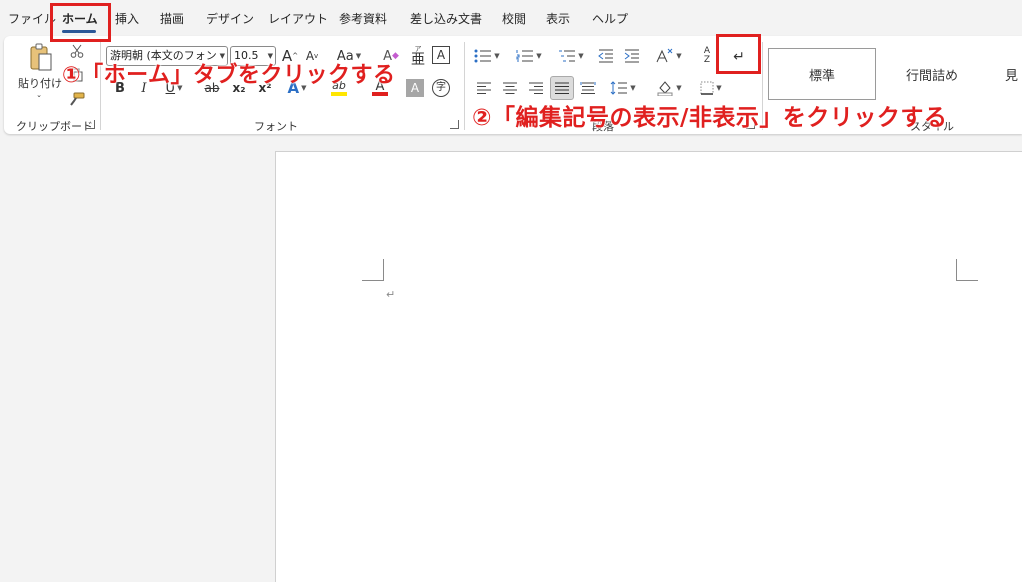 This screenshot has width=1022, height=582. Describe the element at coordinates (711, 88) in the screenshot. I see `borders-icon: ▼` at that location.